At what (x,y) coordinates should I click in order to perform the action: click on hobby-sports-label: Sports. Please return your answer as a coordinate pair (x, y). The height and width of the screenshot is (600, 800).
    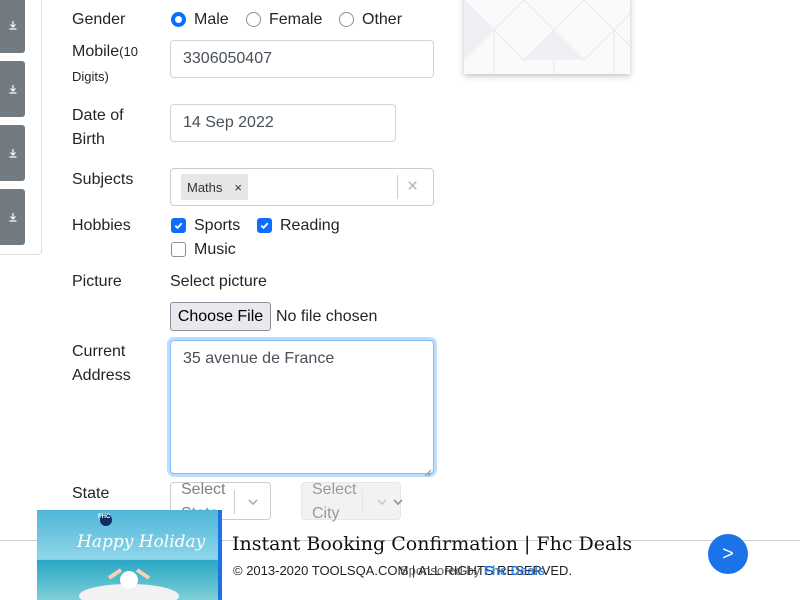
    Looking at the image, I should click on (217, 226).